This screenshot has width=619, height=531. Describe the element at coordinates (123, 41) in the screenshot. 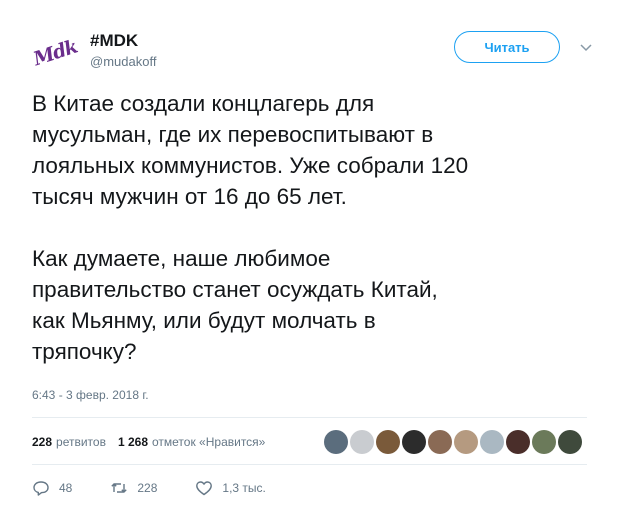

I see `author-display-name: #MDK` at that location.